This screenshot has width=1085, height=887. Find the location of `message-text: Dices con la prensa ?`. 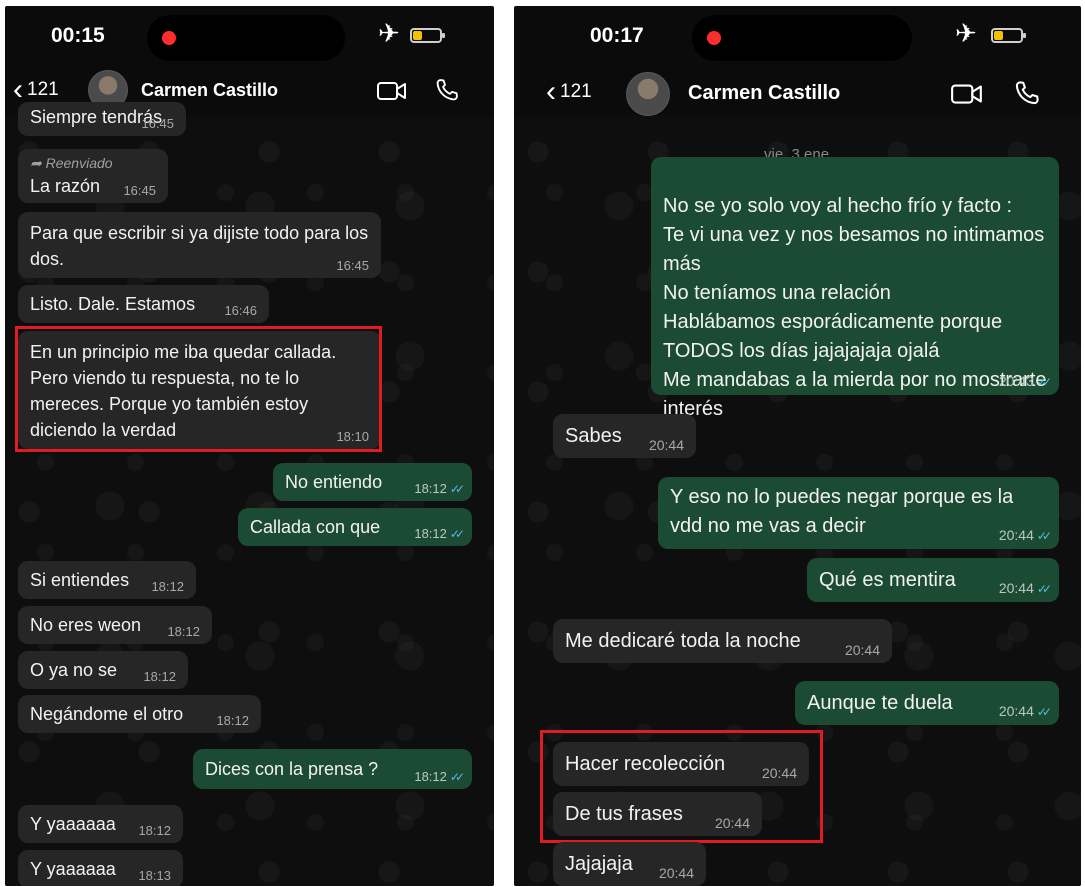

message-text: Dices con la prensa ? is located at coordinates (292, 769).